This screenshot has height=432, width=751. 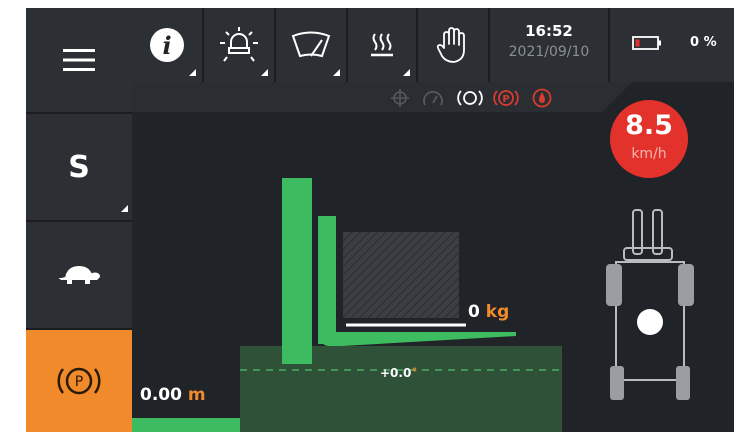 What do you see at coordinates (470, 98) in the screenshot?
I see `brake-circle-icon` at bounding box center [470, 98].